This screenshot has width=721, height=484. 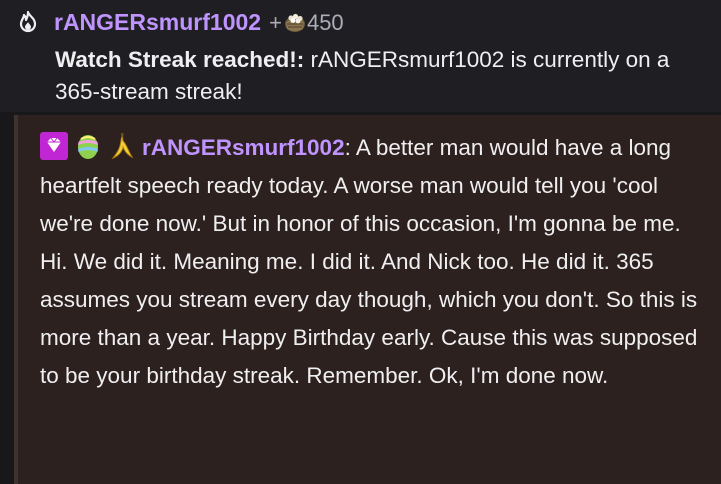 What do you see at coordinates (28, 21) in the screenshot?
I see `flame-streak-icon` at bounding box center [28, 21].